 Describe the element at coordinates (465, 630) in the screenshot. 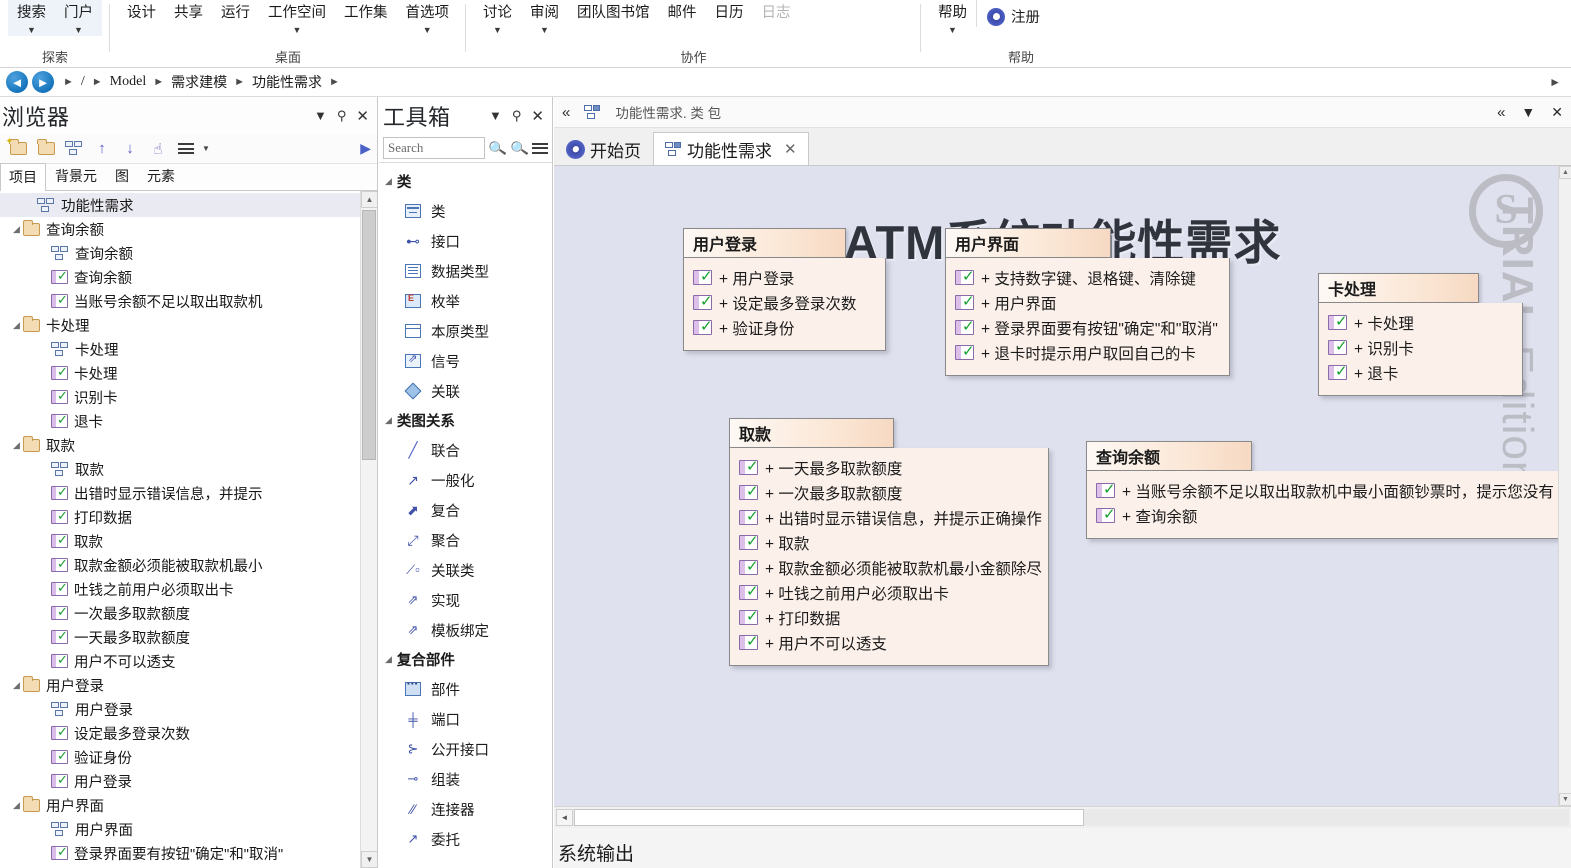

I see `toolbox-item: ⇗ 模板绑定` at that location.